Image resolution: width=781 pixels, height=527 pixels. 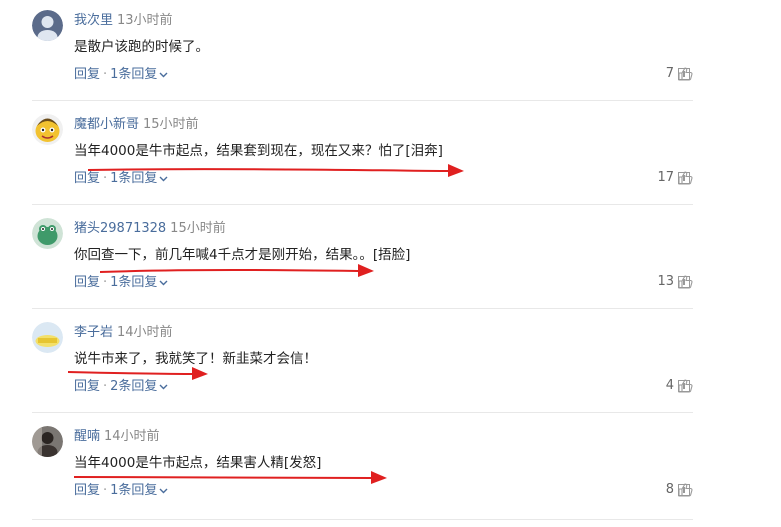 I want to click on cartoon-face-avatar-icon, so click(x=47, y=129).